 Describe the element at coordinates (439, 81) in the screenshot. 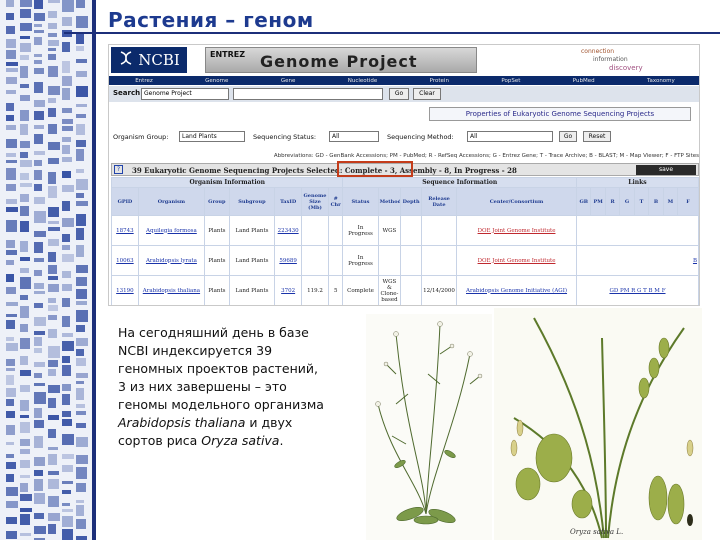

I see `nav-item-protein: Protein` at that location.